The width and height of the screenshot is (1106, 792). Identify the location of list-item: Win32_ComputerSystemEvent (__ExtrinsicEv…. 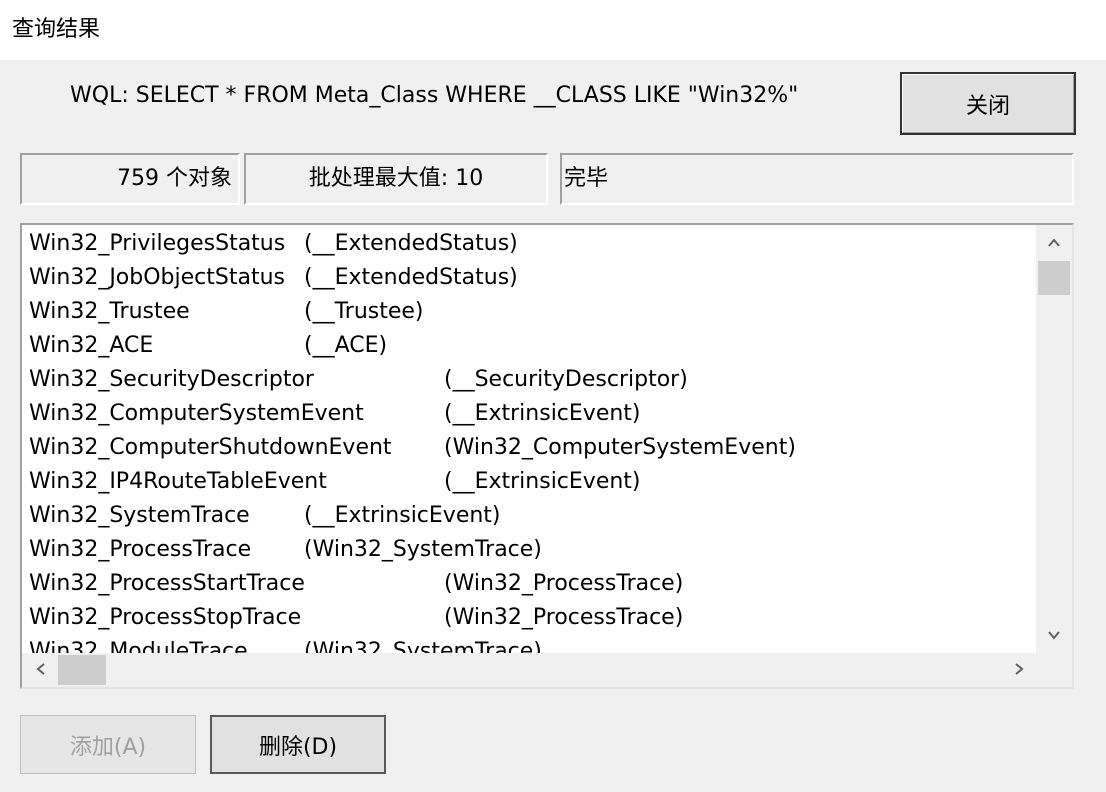
(335, 414).